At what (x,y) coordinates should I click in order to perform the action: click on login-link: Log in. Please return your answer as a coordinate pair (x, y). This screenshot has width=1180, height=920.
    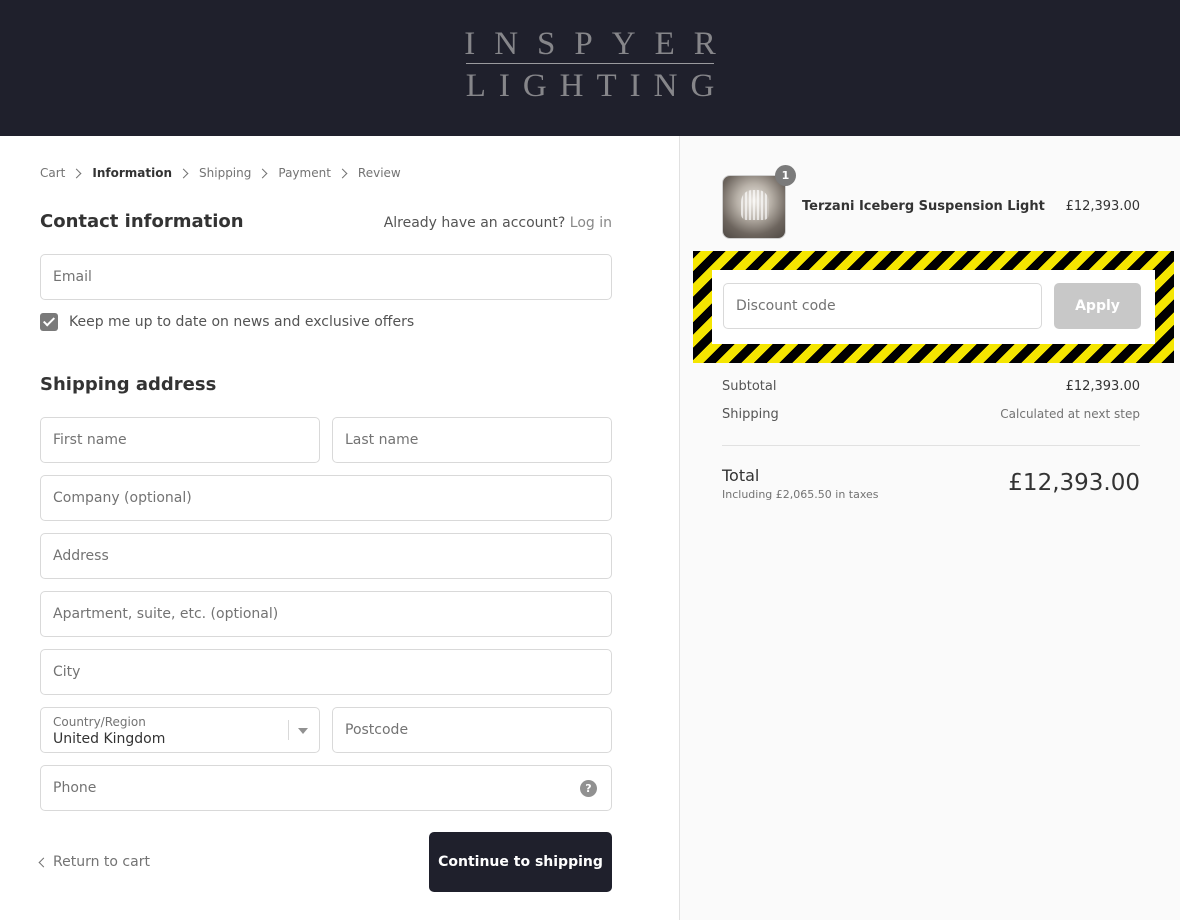
    Looking at the image, I should click on (591, 223).